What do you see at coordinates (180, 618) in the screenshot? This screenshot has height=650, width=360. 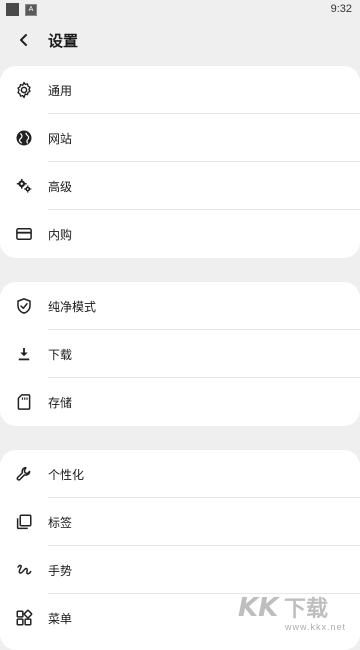 I see `settings-item-menu: 菜单` at bounding box center [180, 618].